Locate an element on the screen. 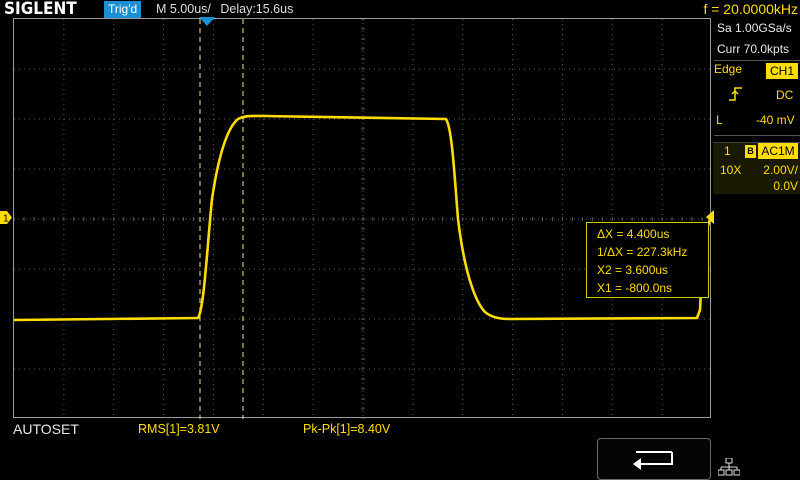 The width and height of the screenshot is (800, 480). trigger-level-label: L is located at coordinates (719, 120).